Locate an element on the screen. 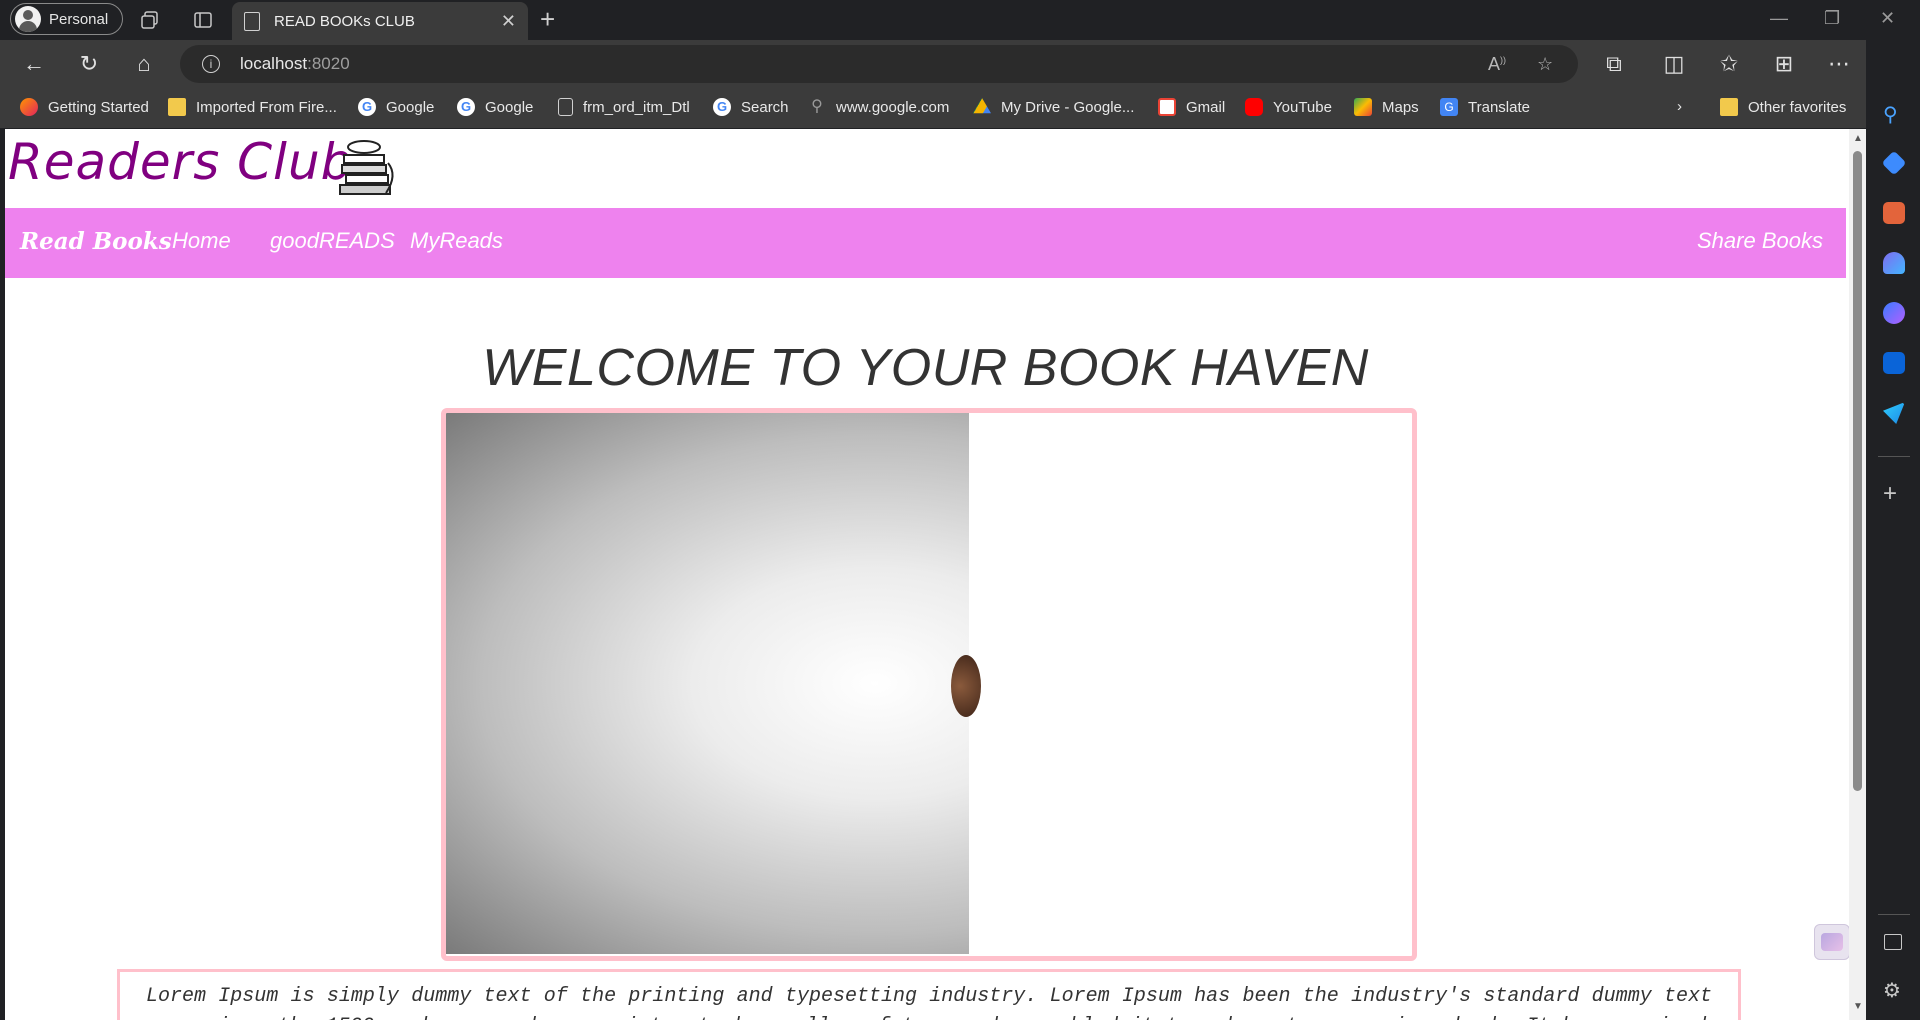  assistant-icon is located at coordinates (1832, 942).